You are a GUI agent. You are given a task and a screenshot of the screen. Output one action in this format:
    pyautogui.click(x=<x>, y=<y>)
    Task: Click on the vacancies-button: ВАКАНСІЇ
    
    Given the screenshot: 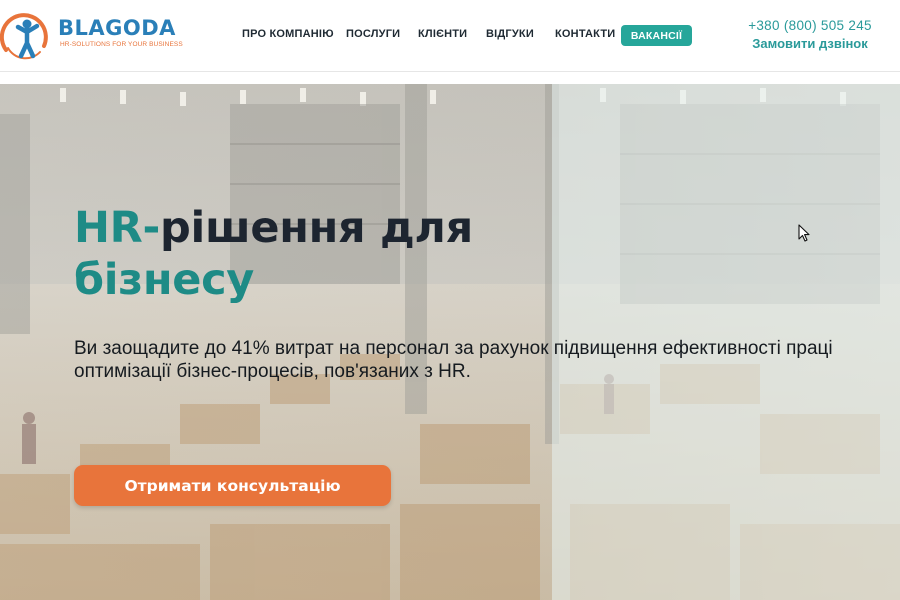 What is the action you would take?
    pyautogui.click(x=656, y=35)
    